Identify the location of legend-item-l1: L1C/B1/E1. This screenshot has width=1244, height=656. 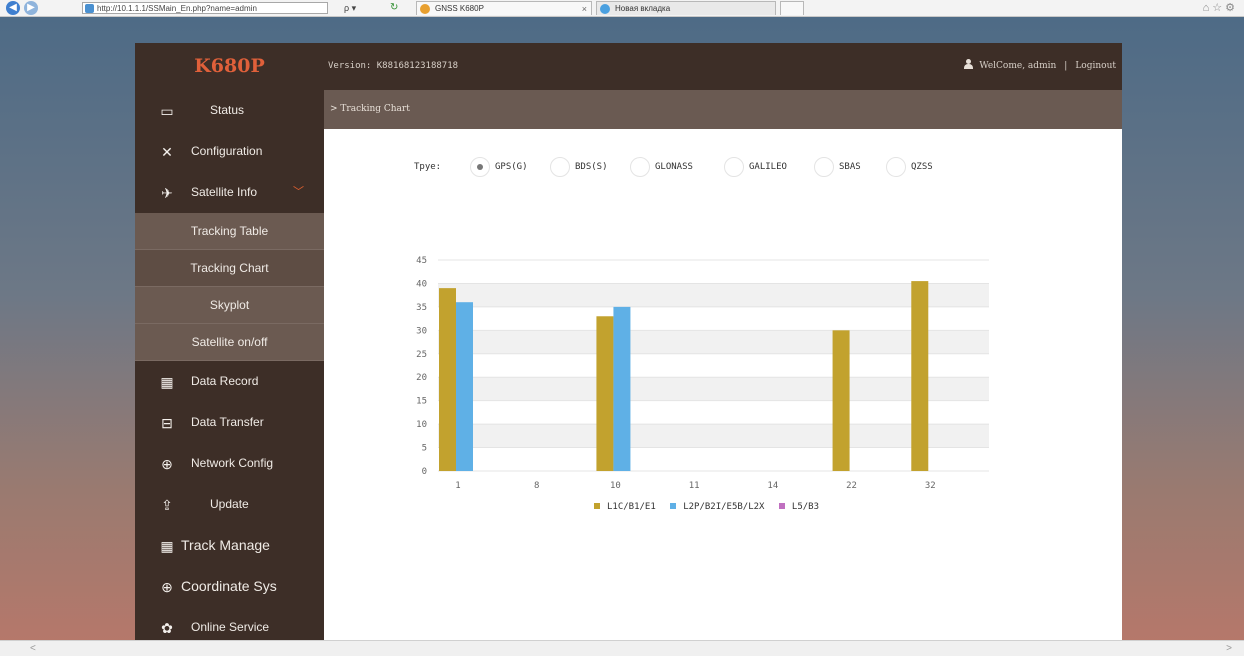
(625, 507).